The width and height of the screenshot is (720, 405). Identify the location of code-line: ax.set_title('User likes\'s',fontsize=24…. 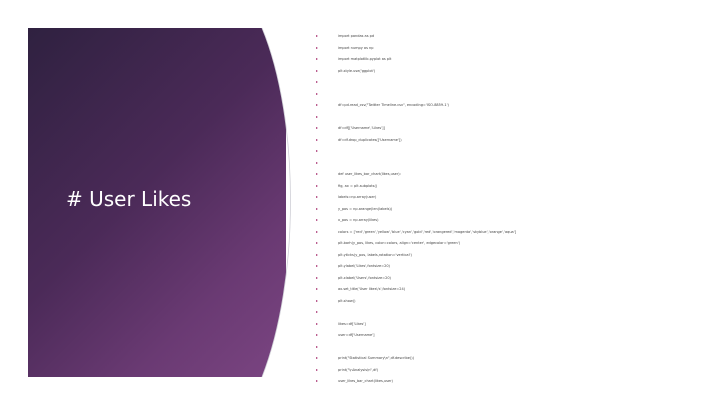
(511, 290).